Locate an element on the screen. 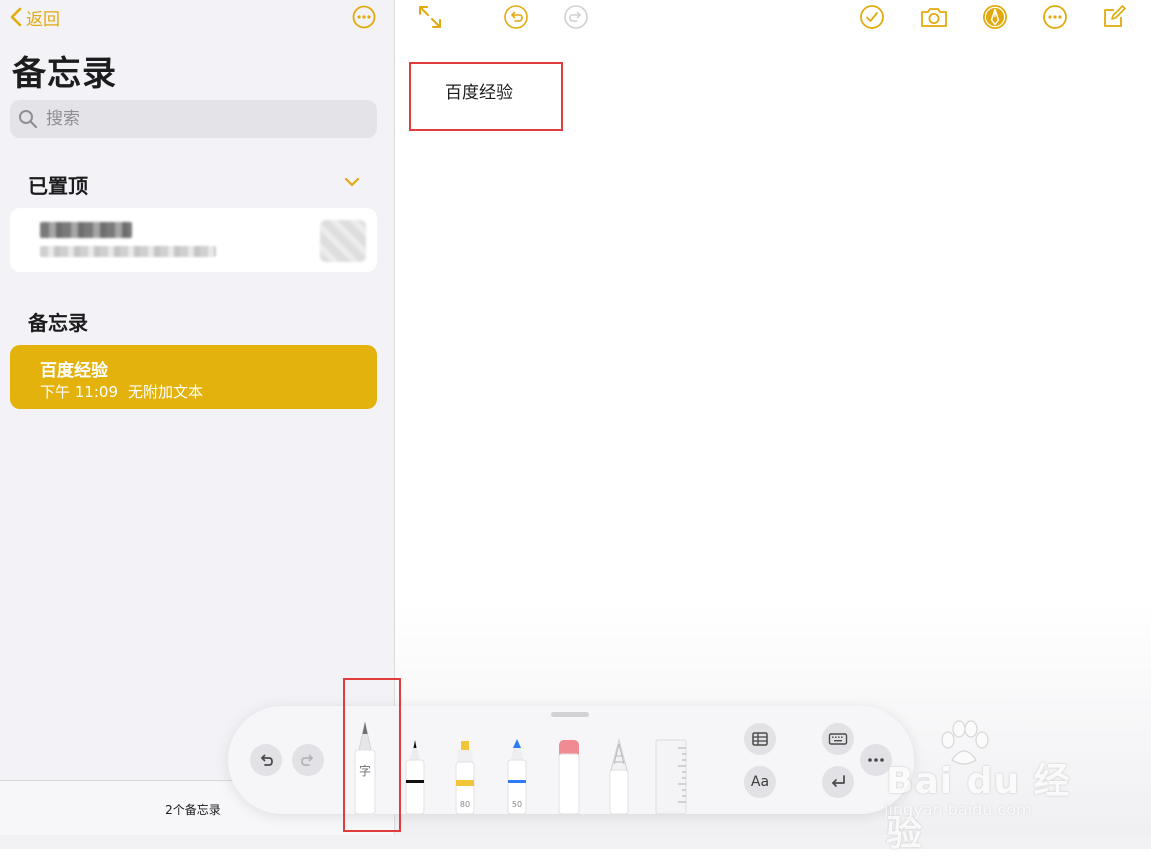  return-icon is located at coordinates (838, 781).